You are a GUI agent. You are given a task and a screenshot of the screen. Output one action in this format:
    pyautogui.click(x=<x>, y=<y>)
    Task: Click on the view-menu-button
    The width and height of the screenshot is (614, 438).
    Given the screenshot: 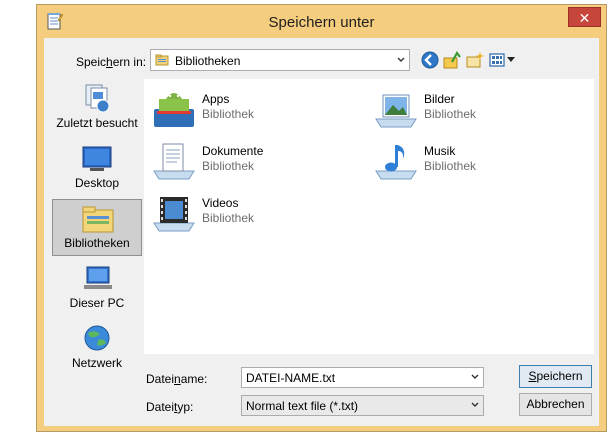 What is the action you would take?
    pyautogui.click(x=503, y=60)
    